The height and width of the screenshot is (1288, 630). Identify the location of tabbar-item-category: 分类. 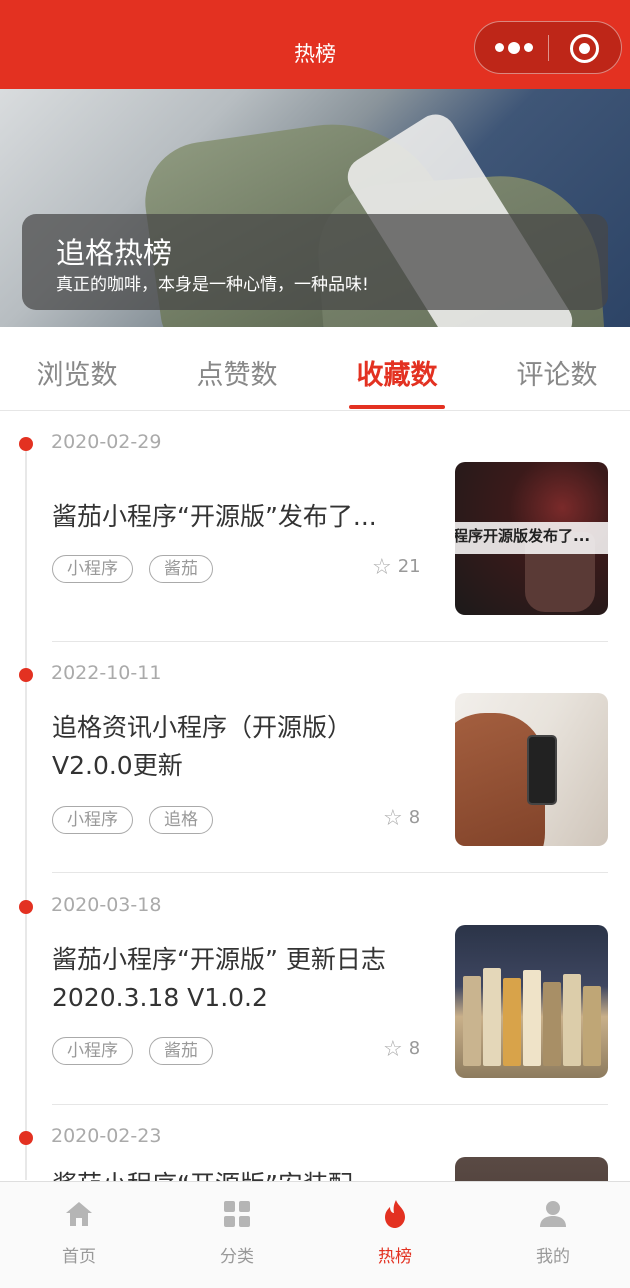
(237, 1235).